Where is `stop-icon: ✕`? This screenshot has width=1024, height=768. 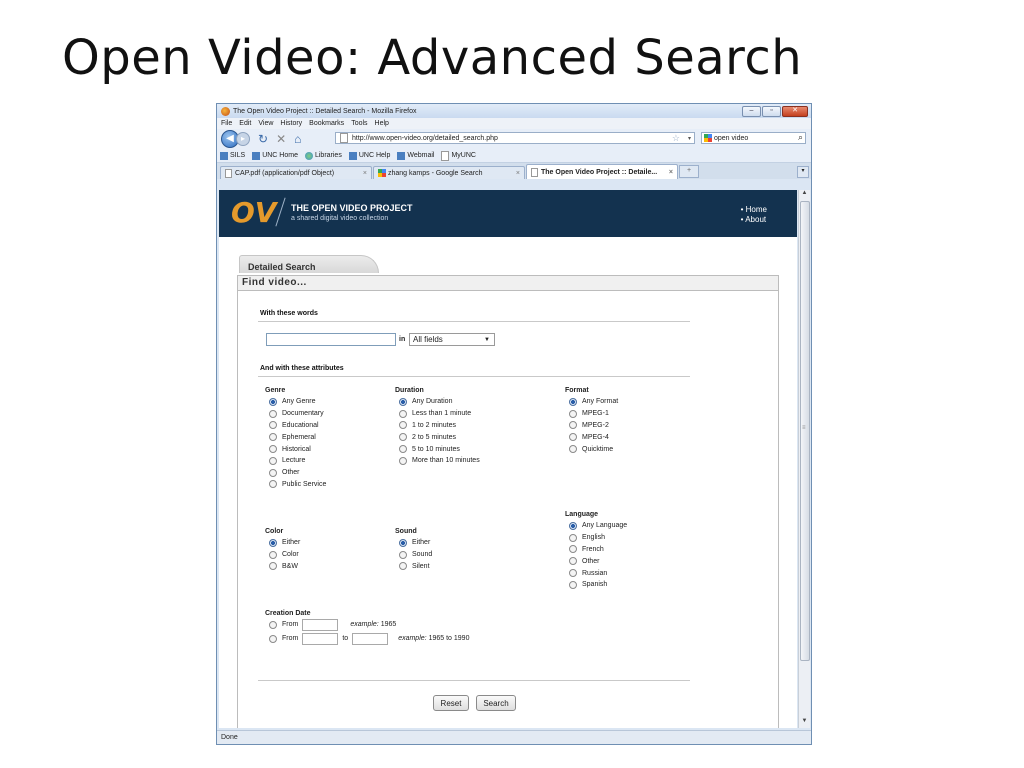 stop-icon: ✕ is located at coordinates (281, 139).